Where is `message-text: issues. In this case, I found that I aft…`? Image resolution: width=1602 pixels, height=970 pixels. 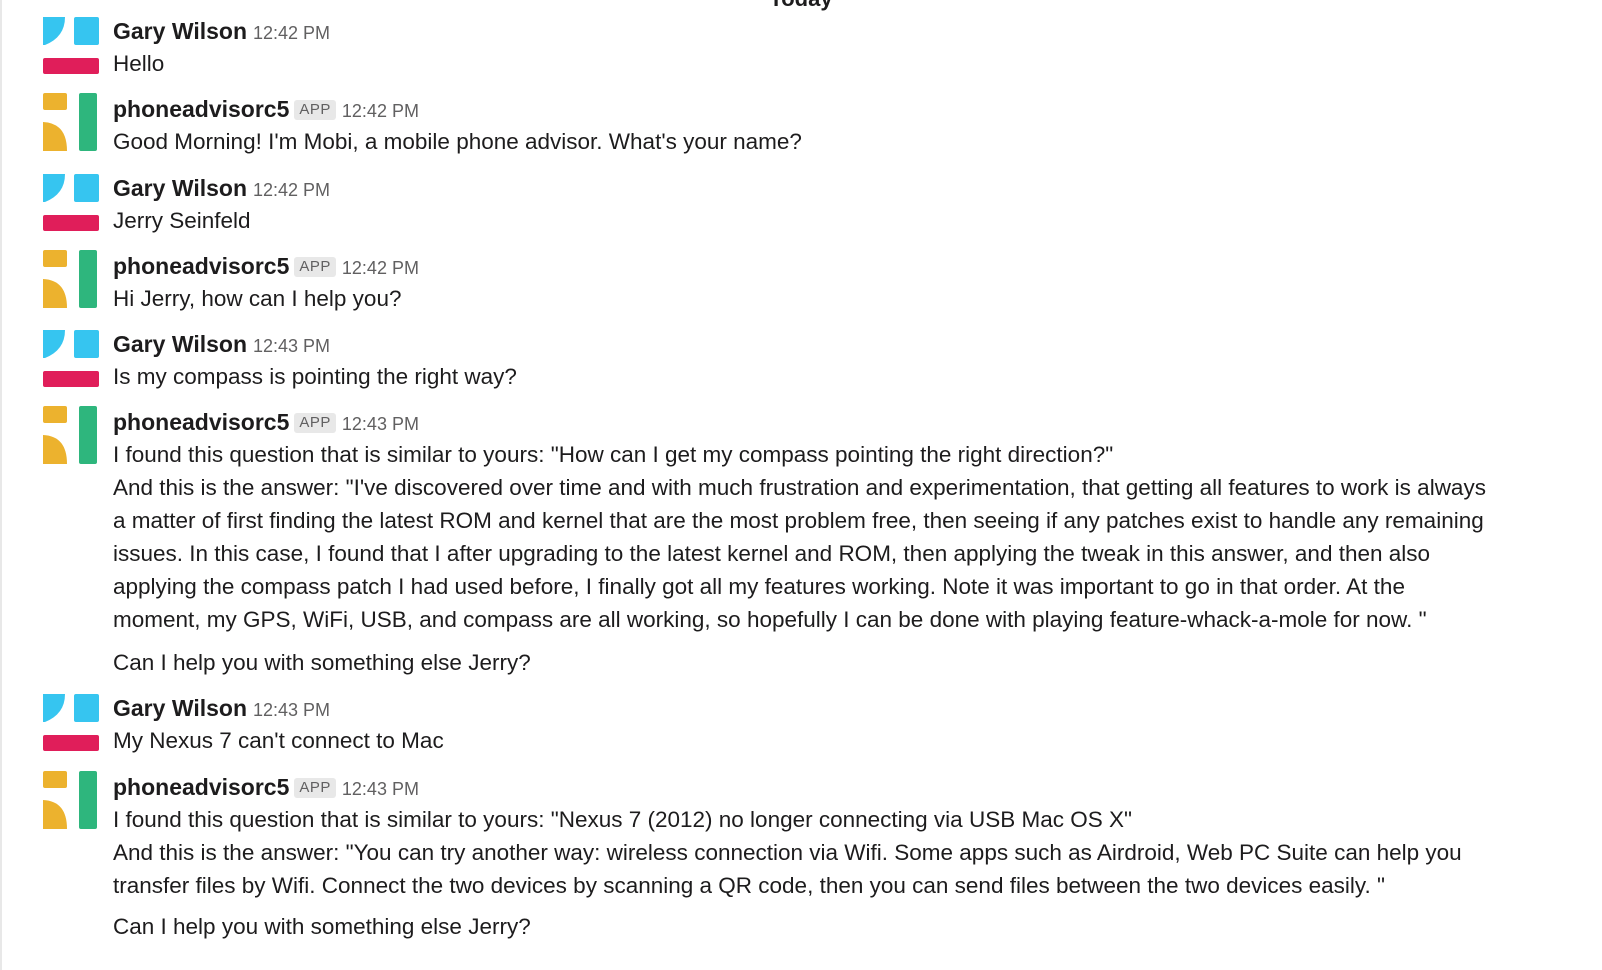 message-text: issues. In this case, I found that I aft… is located at coordinates (772, 553).